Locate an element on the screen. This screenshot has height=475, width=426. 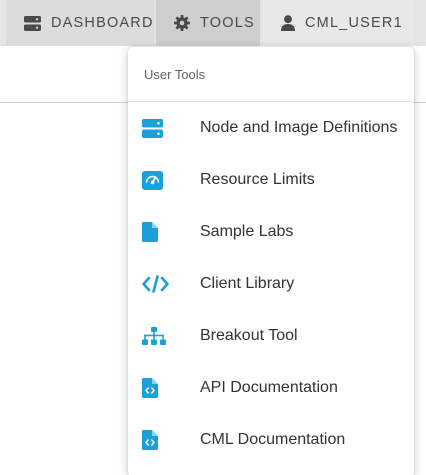
menu-item-client-library: Client Library is located at coordinates (271, 284).